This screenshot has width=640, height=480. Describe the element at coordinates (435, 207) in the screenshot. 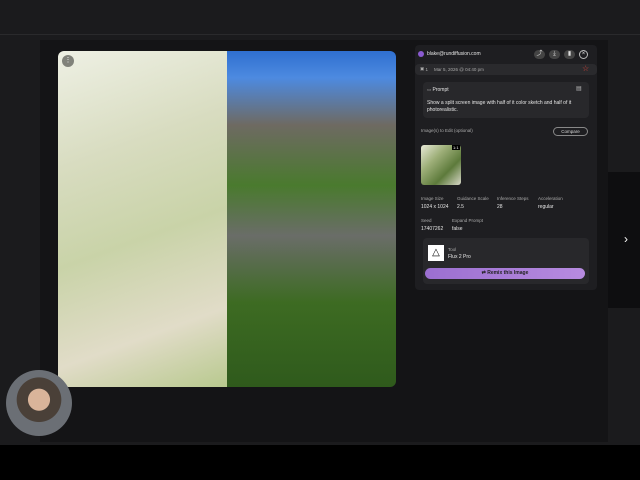

I see `param-value: 1024 x 1024` at that location.